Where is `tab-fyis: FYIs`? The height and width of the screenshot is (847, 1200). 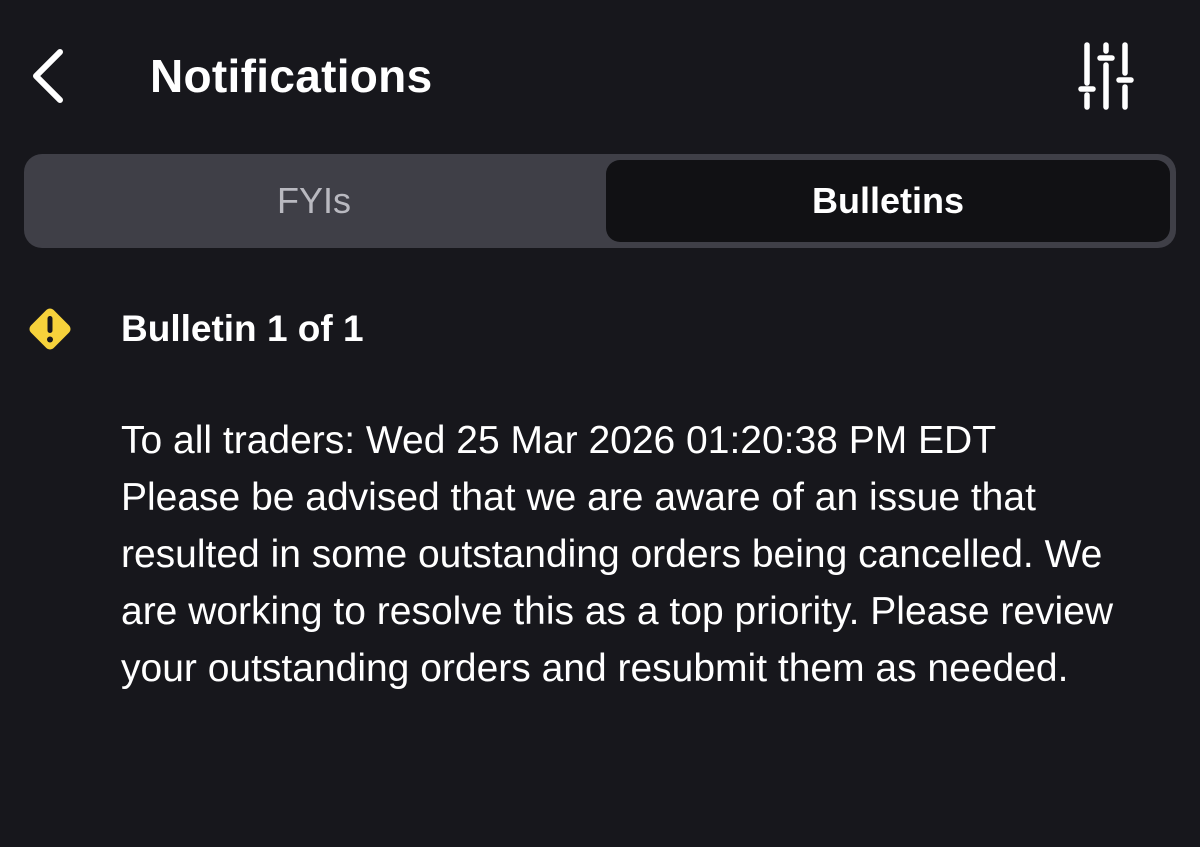
tab-fyis: FYIs is located at coordinates (314, 201).